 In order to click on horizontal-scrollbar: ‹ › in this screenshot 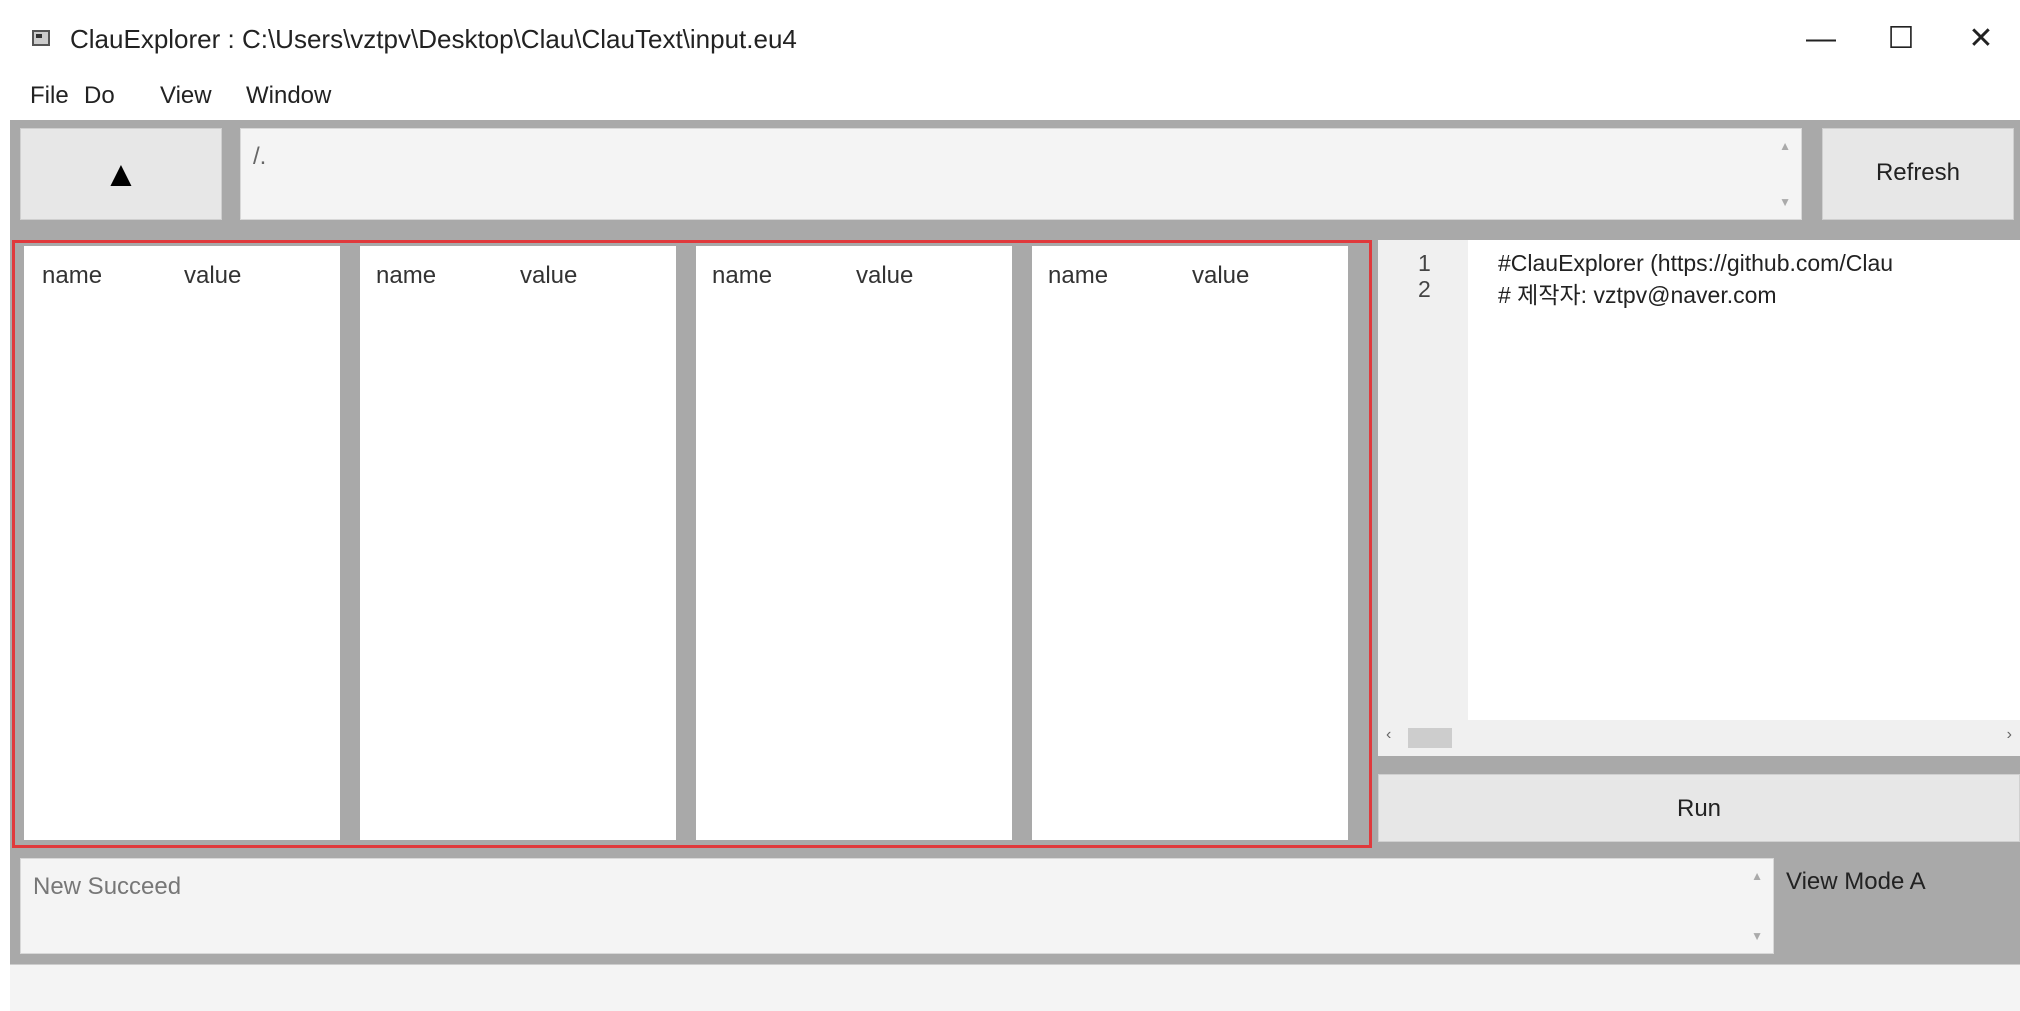, I will do `click(1699, 738)`.